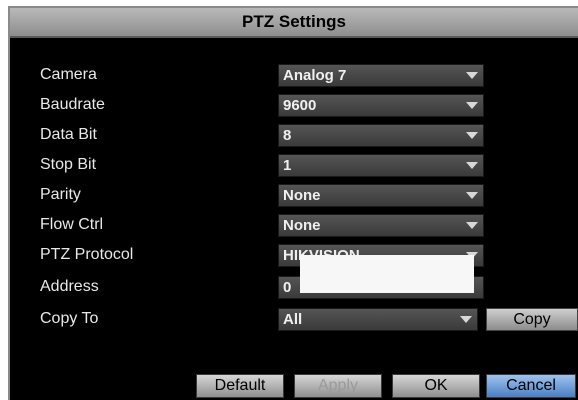 This screenshot has height=400, width=578. Describe the element at coordinates (338, 386) in the screenshot. I see `apply-button: Apply` at that location.